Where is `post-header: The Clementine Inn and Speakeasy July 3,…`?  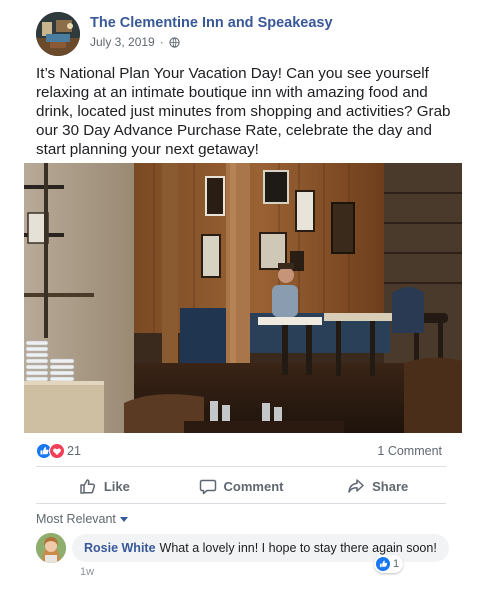
post-header: The Clementine Inn and Speakeasy July 3,… is located at coordinates (246, 34).